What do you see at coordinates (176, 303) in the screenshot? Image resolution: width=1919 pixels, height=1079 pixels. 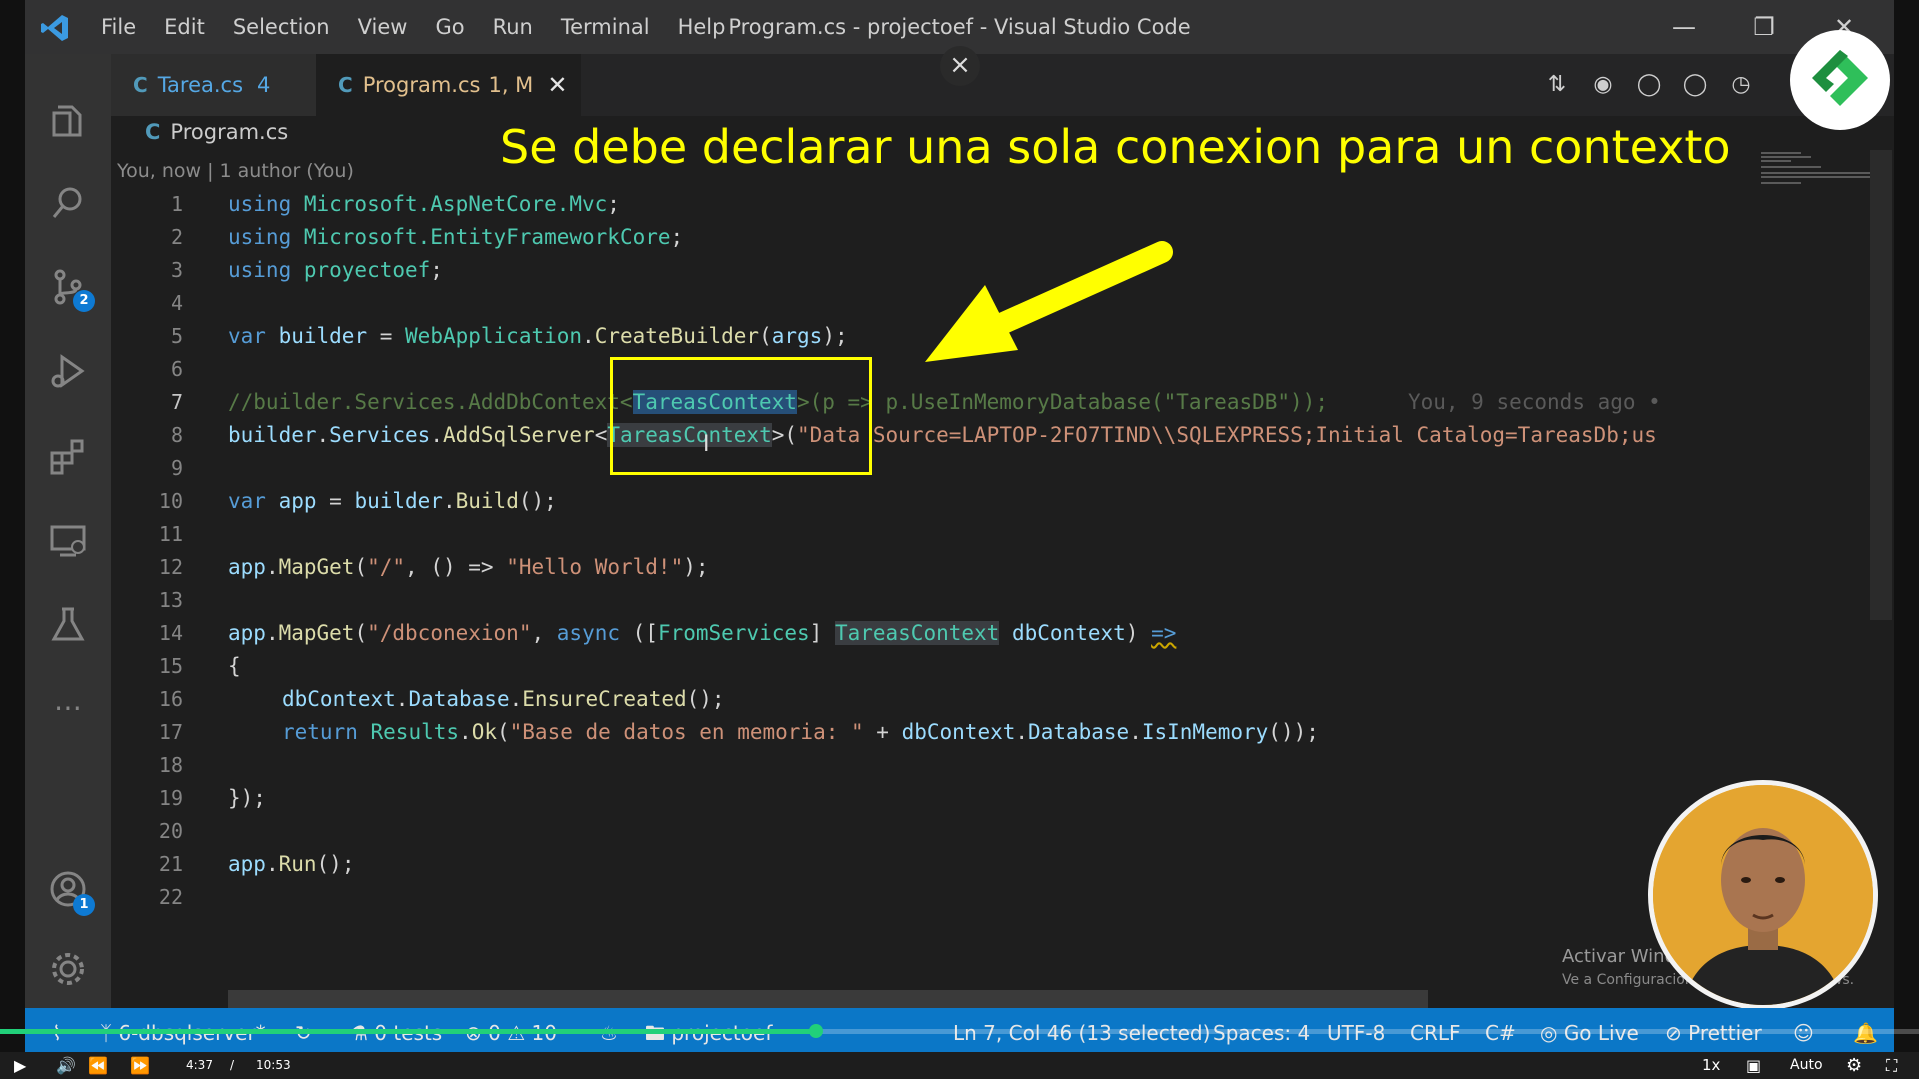 I see `line-number: 4` at bounding box center [176, 303].